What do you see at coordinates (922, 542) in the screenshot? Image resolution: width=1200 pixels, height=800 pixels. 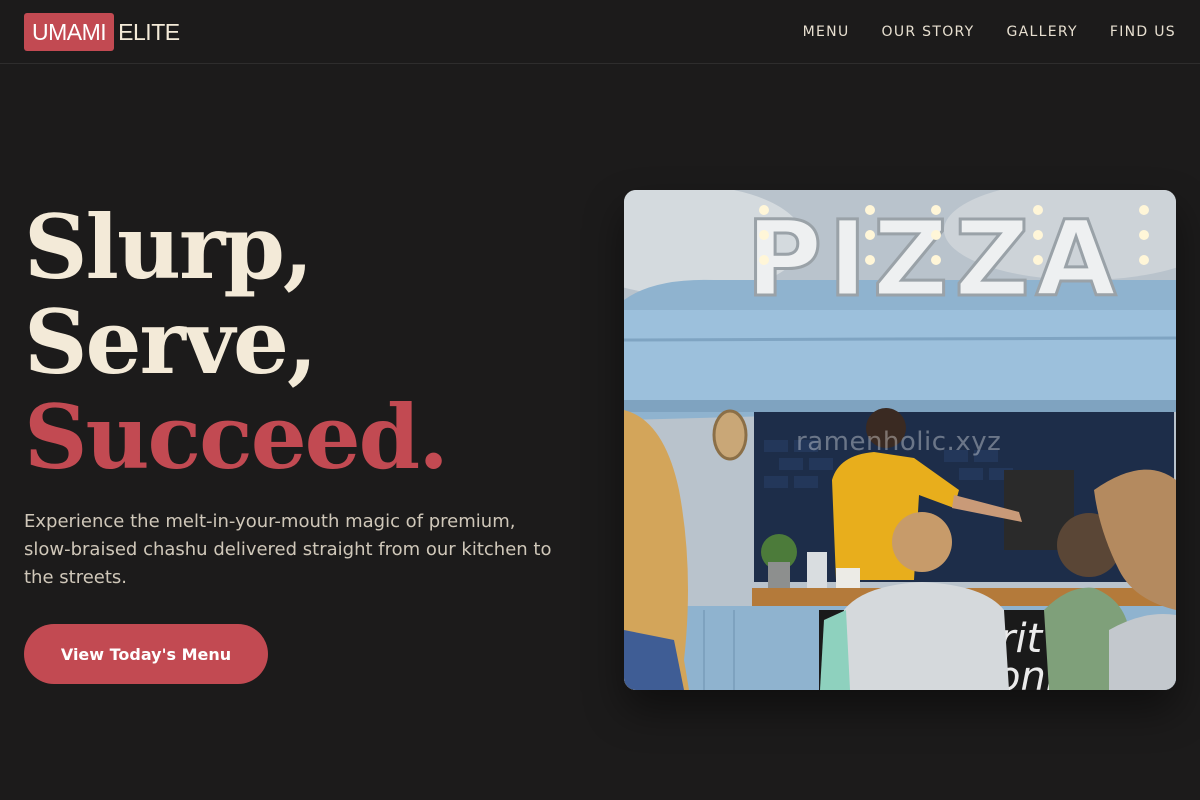 I see `customer-hair-center` at bounding box center [922, 542].